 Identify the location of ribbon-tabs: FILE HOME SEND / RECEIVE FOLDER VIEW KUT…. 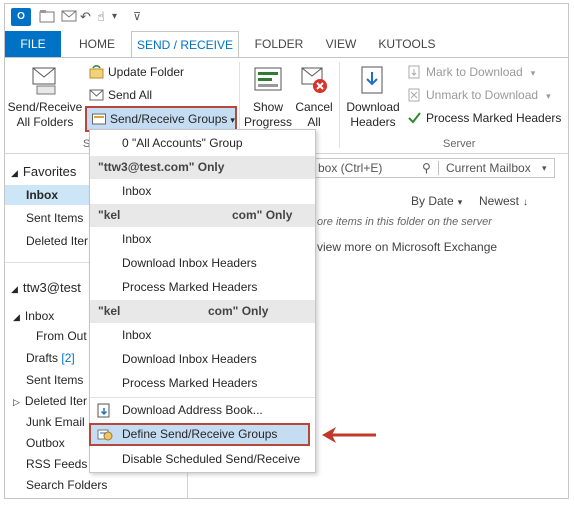
(286, 44).